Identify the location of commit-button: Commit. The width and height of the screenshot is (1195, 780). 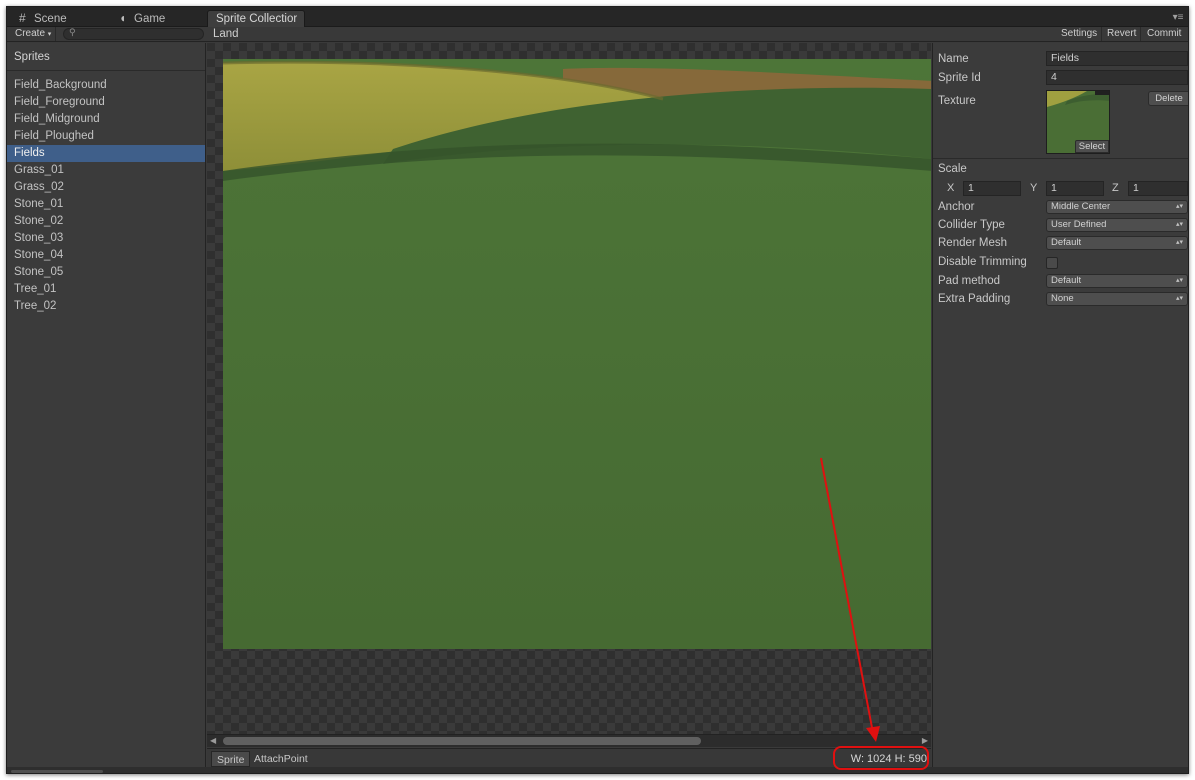
(1164, 34).